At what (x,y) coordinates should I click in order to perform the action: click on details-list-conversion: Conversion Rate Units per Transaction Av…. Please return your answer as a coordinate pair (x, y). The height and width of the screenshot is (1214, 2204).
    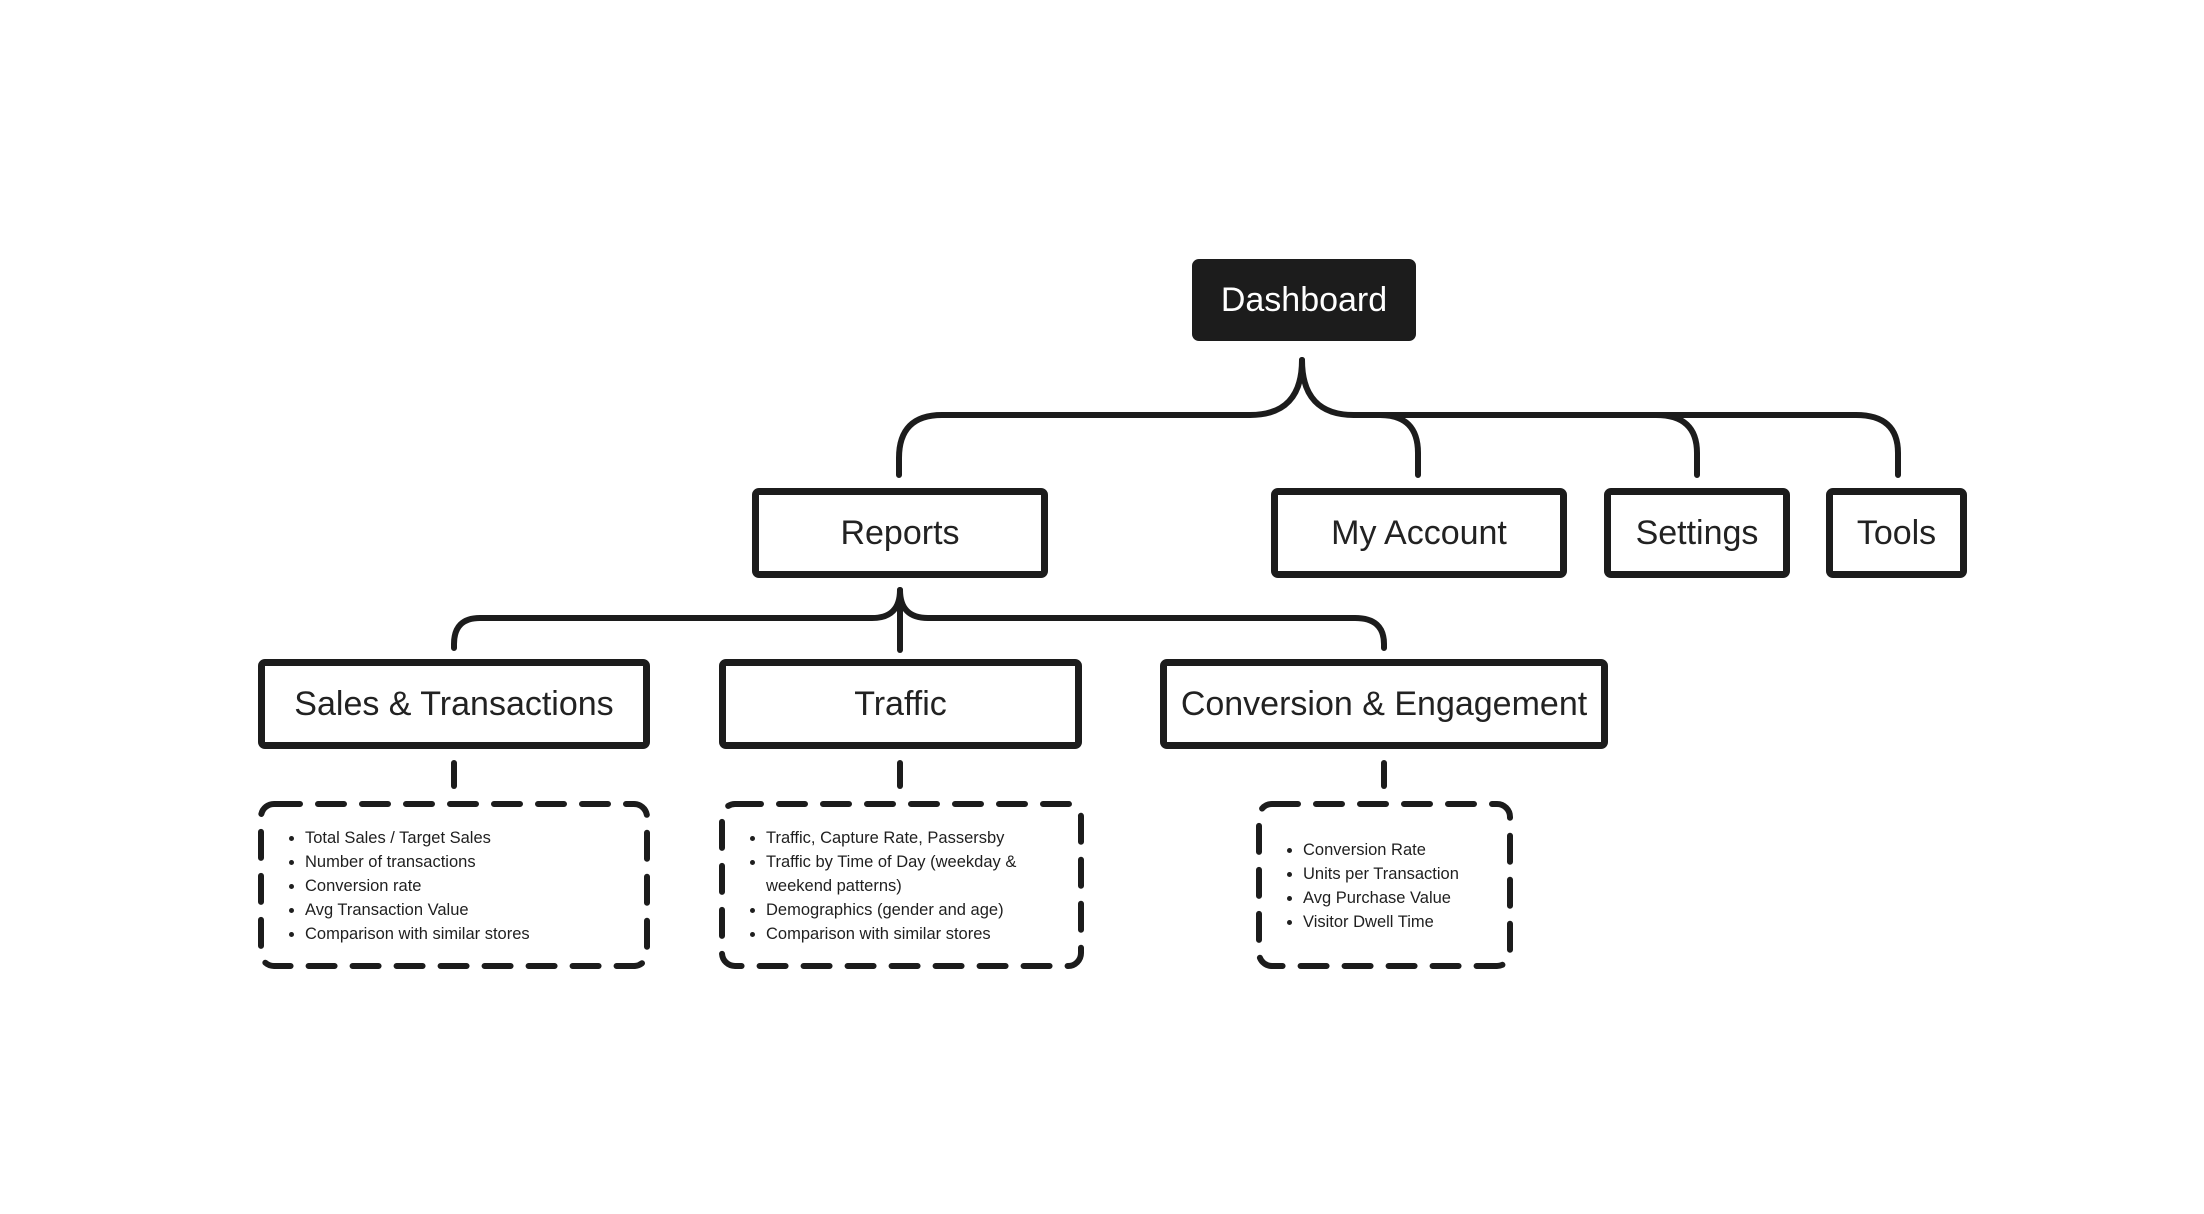
    Looking at the image, I should click on (1384, 886).